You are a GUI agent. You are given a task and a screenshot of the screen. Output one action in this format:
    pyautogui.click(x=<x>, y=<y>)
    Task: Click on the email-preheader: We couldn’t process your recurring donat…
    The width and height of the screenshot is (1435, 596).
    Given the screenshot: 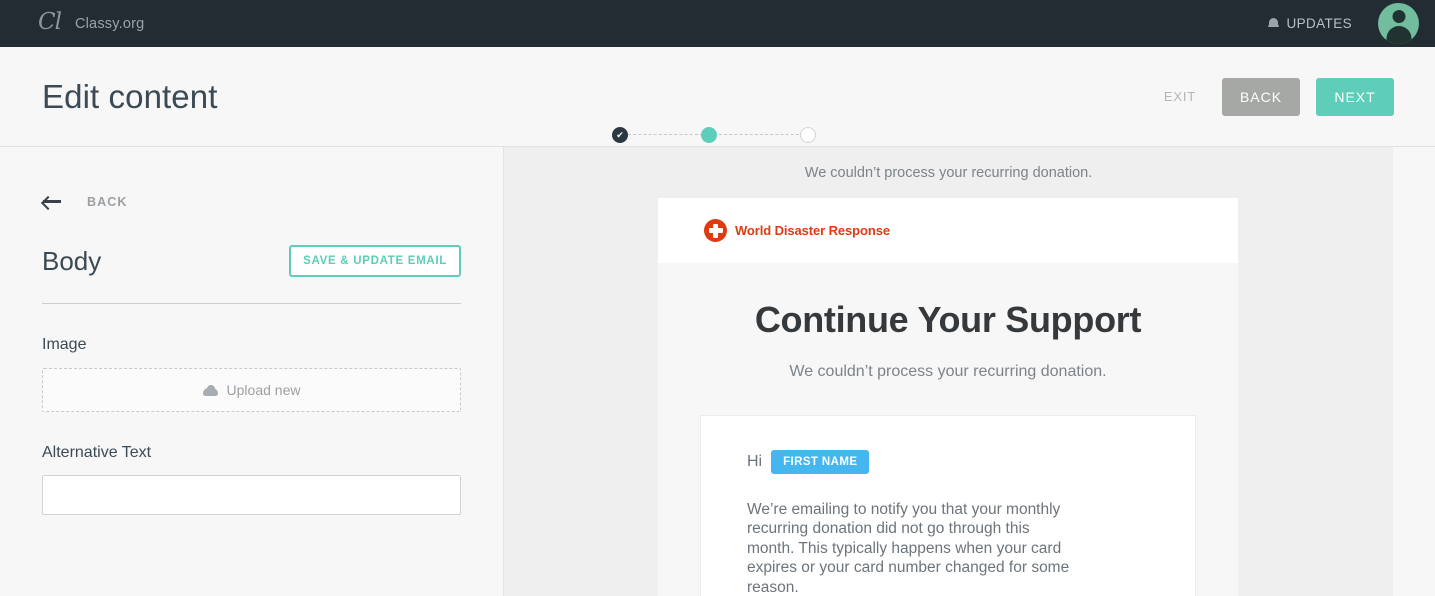 What is the action you would take?
    pyautogui.click(x=948, y=173)
    